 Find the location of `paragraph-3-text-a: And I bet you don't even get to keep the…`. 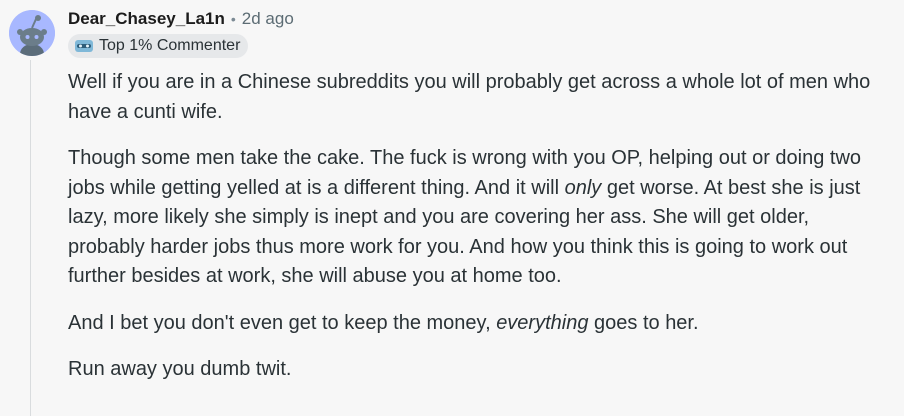

paragraph-3-text-a: And I bet you don't even get to keep the… is located at coordinates (282, 322).